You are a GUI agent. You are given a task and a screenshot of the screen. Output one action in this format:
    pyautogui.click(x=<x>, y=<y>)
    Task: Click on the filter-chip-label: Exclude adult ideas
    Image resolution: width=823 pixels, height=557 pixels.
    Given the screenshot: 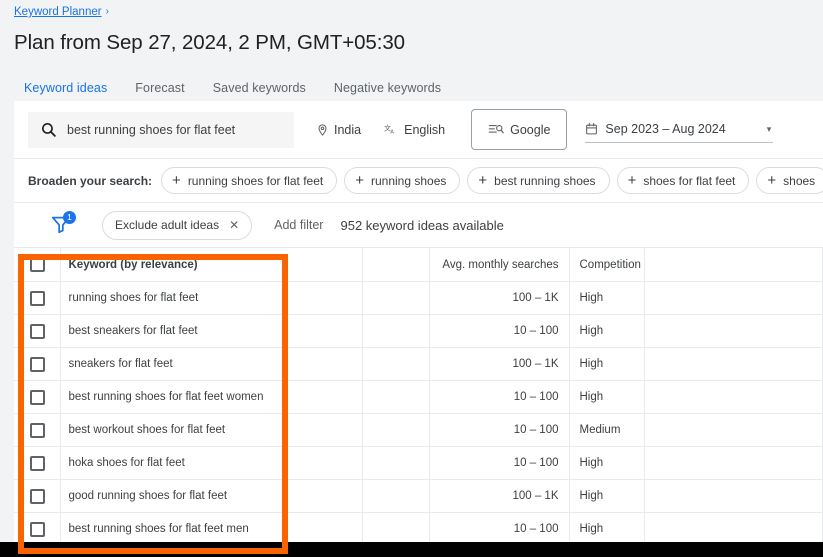 What is the action you would take?
    pyautogui.click(x=167, y=225)
    